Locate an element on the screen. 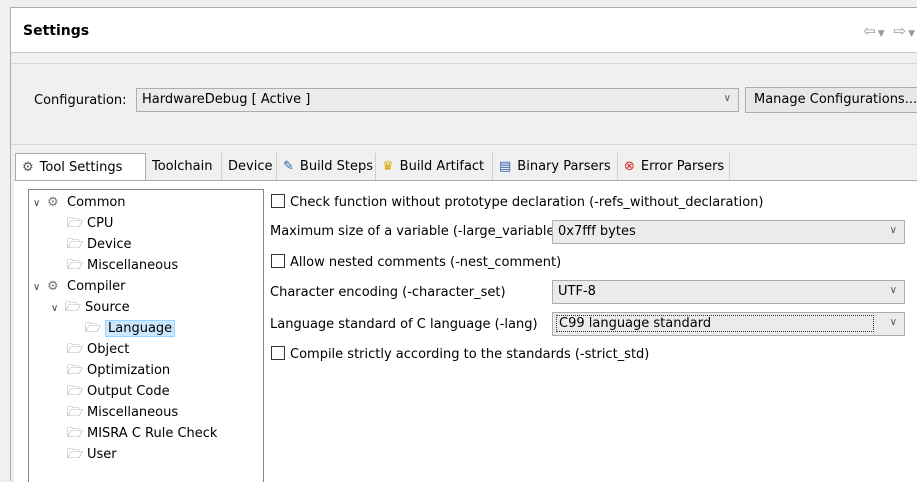 This screenshot has height=482, width=917. tree-item-common: ∨ ⚙ Common is located at coordinates (79, 203).